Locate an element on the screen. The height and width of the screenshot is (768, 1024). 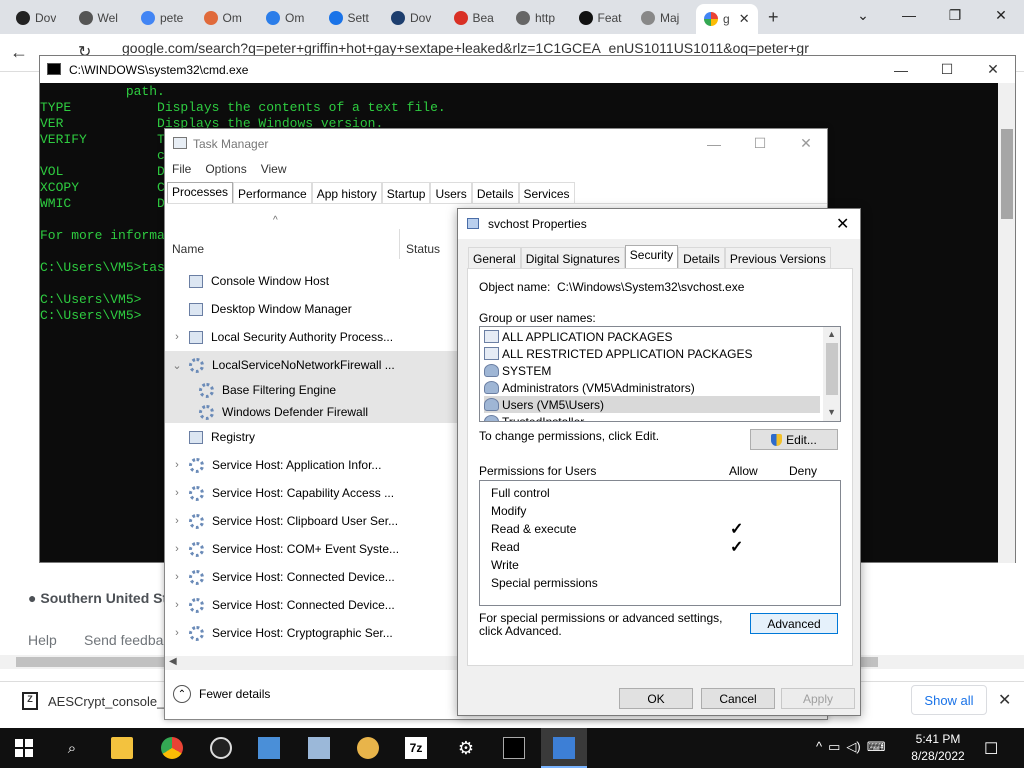
advanced-button: Advanced is located at coordinates (794, 623).